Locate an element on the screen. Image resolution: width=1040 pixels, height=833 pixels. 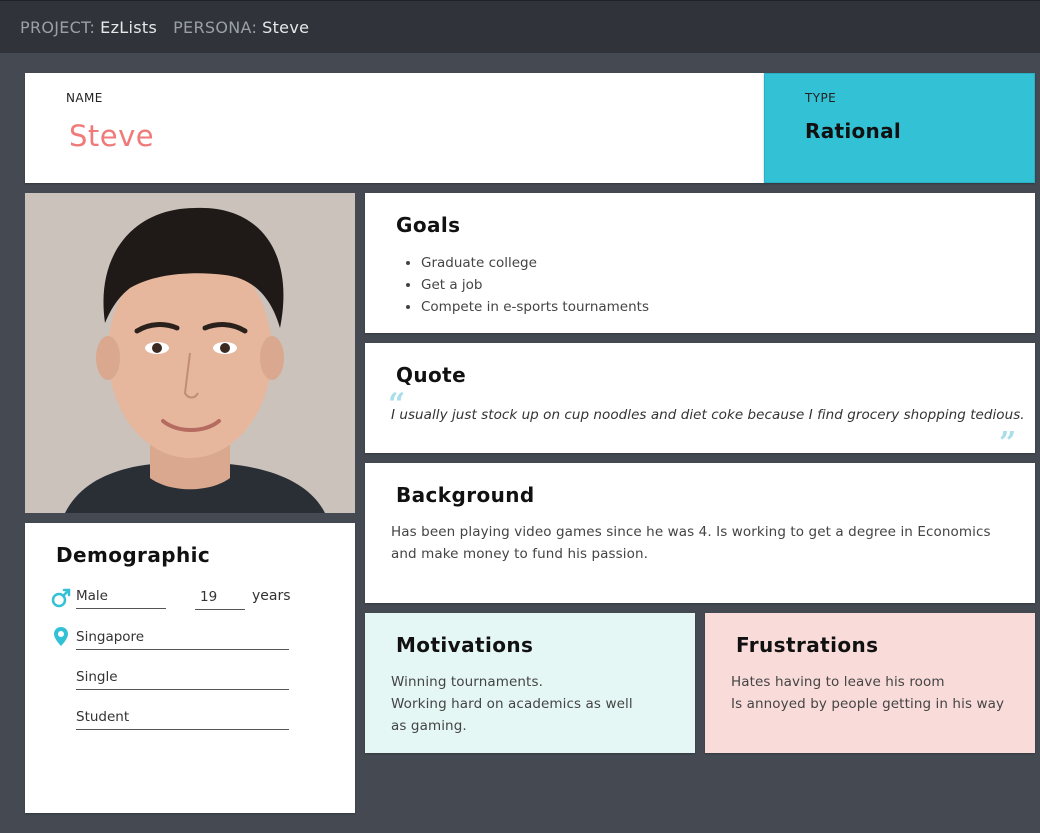
age-unit-label: years is located at coordinates (271, 596).